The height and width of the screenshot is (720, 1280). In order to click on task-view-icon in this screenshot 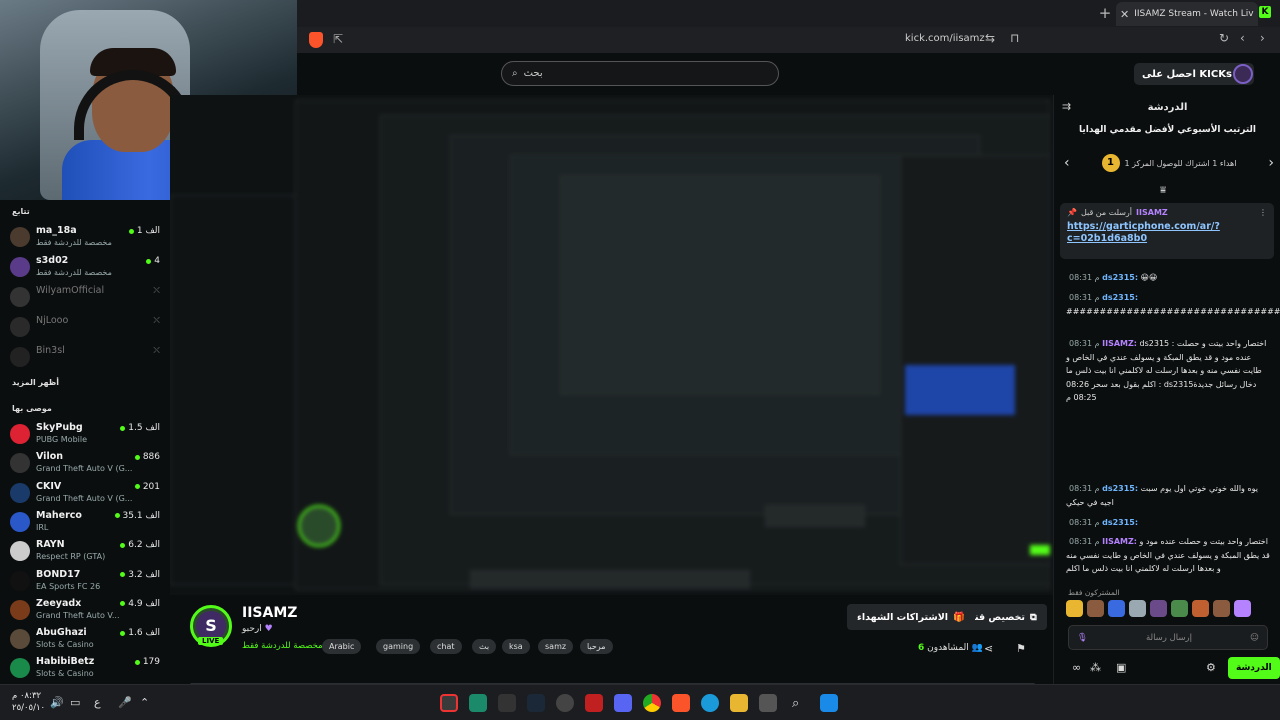, I will do `click(768, 703)`.